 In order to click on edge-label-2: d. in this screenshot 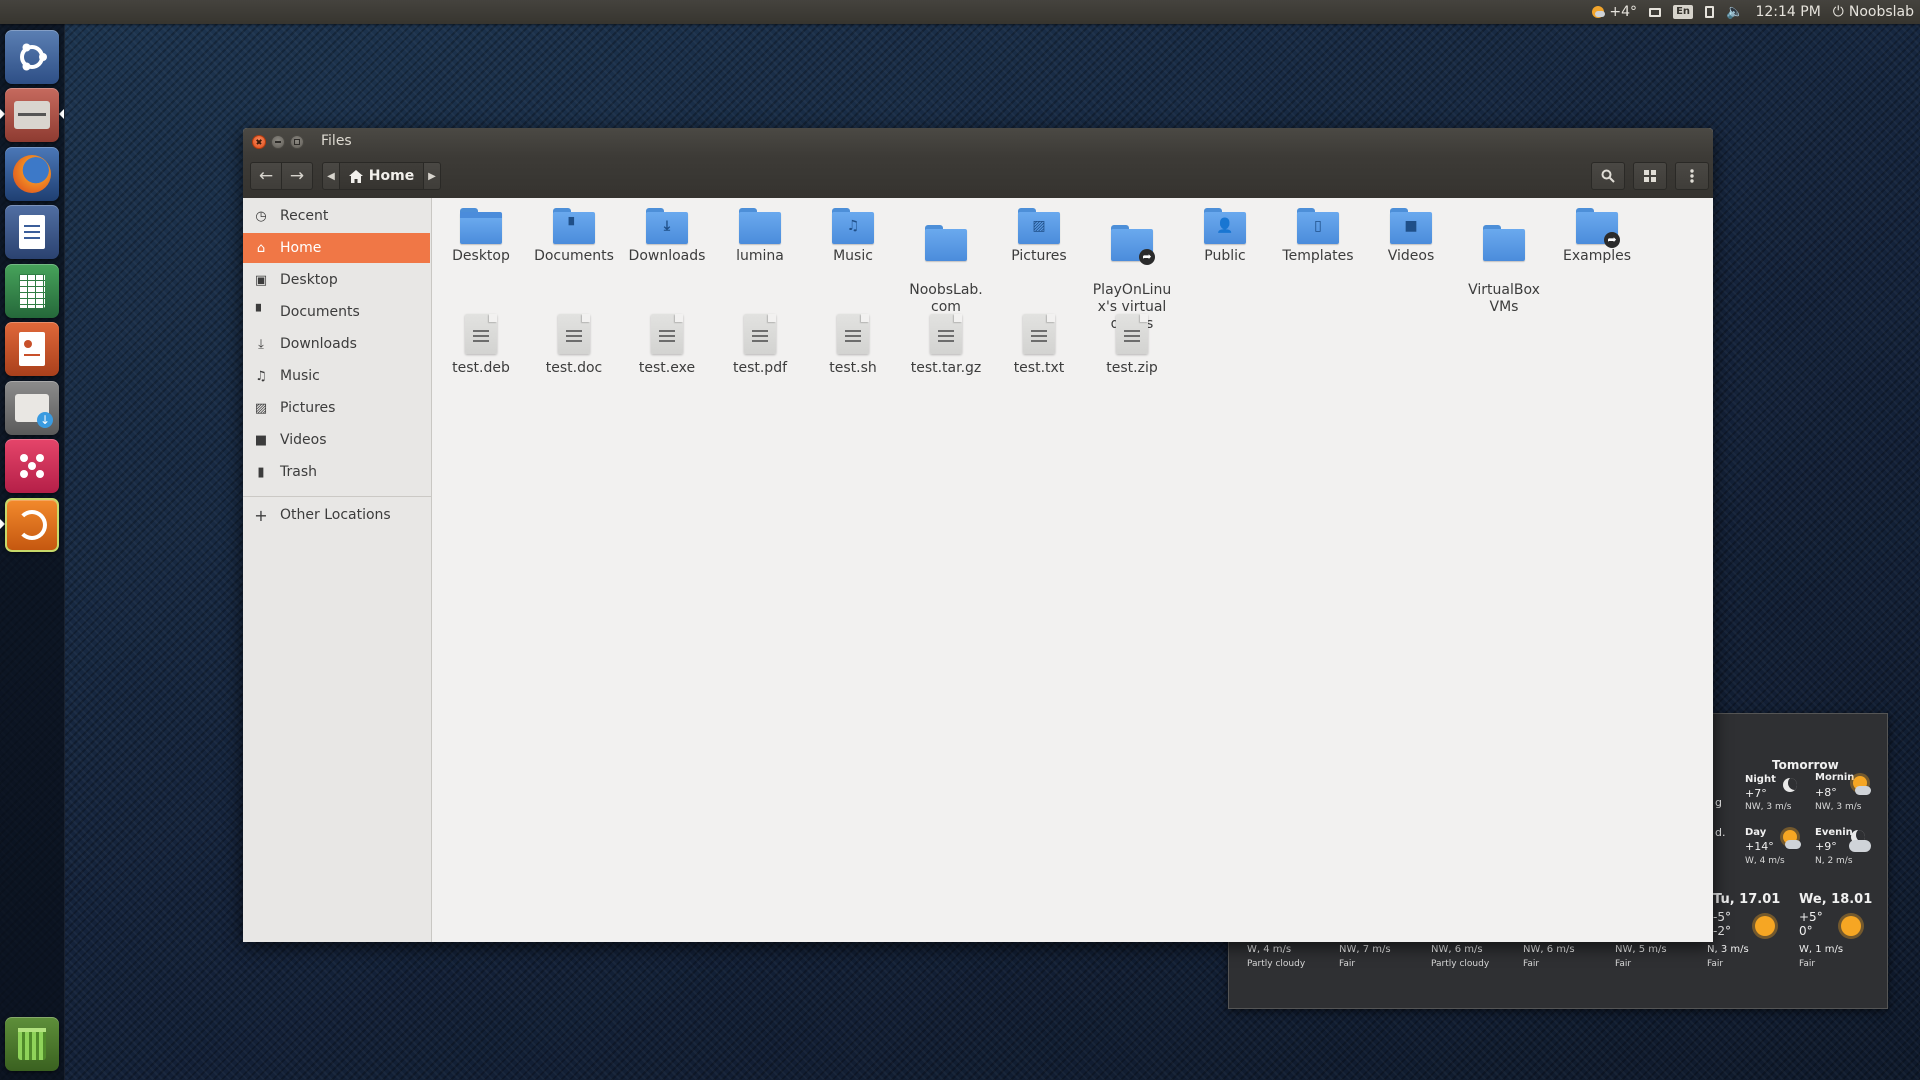, I will do `click(1720, 832)`.